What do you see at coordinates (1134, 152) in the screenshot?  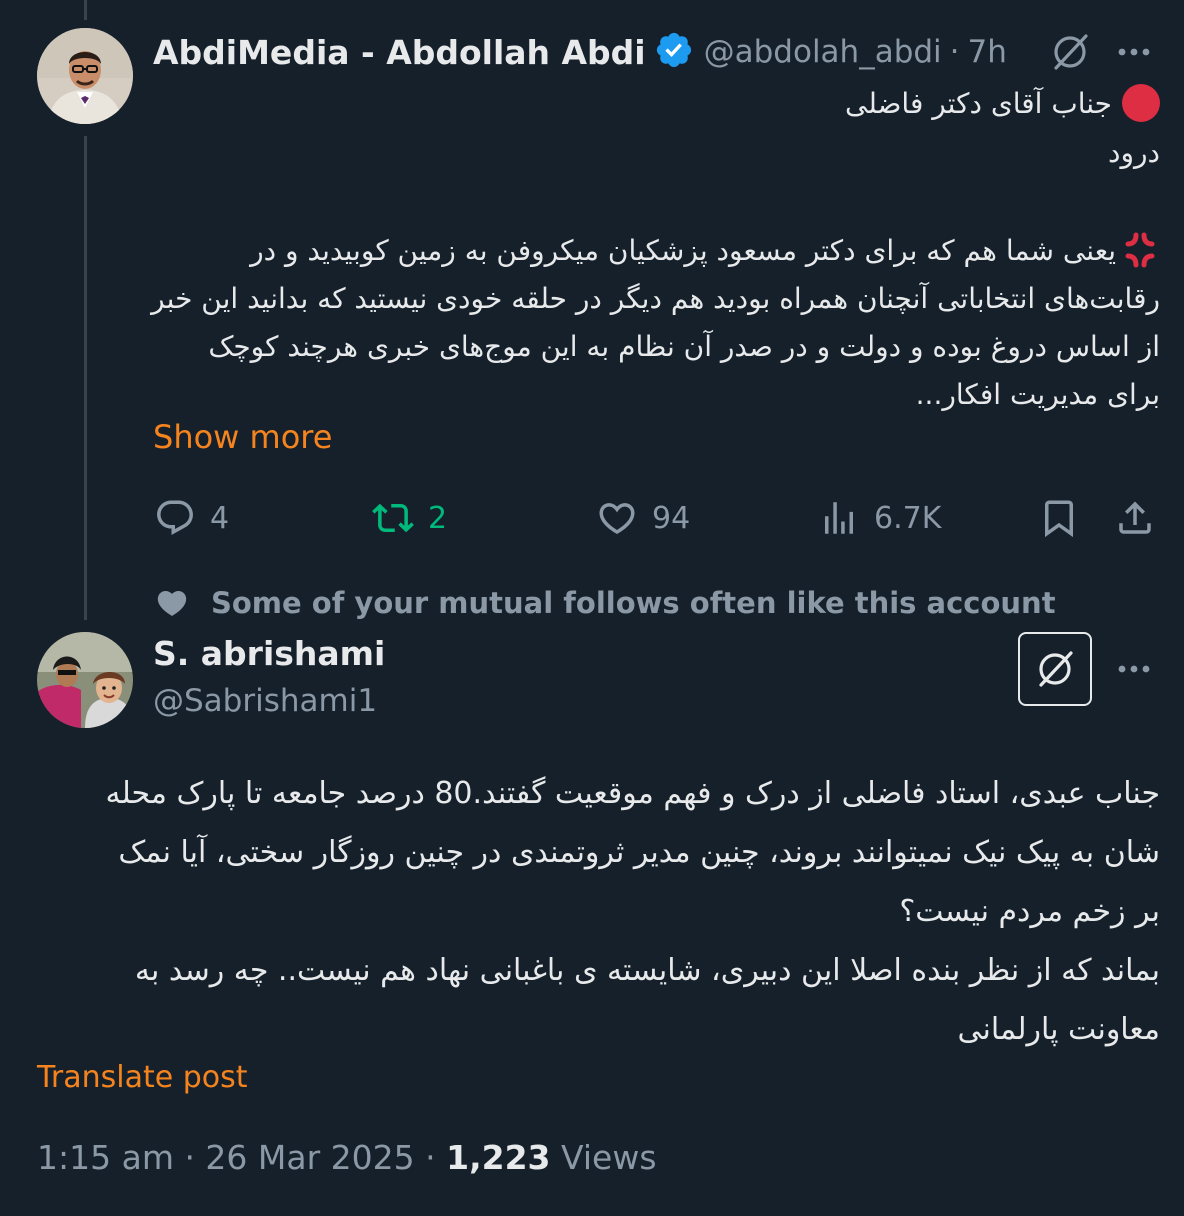 I see `text-line-2: درود` at bounding box center [1134, 152].